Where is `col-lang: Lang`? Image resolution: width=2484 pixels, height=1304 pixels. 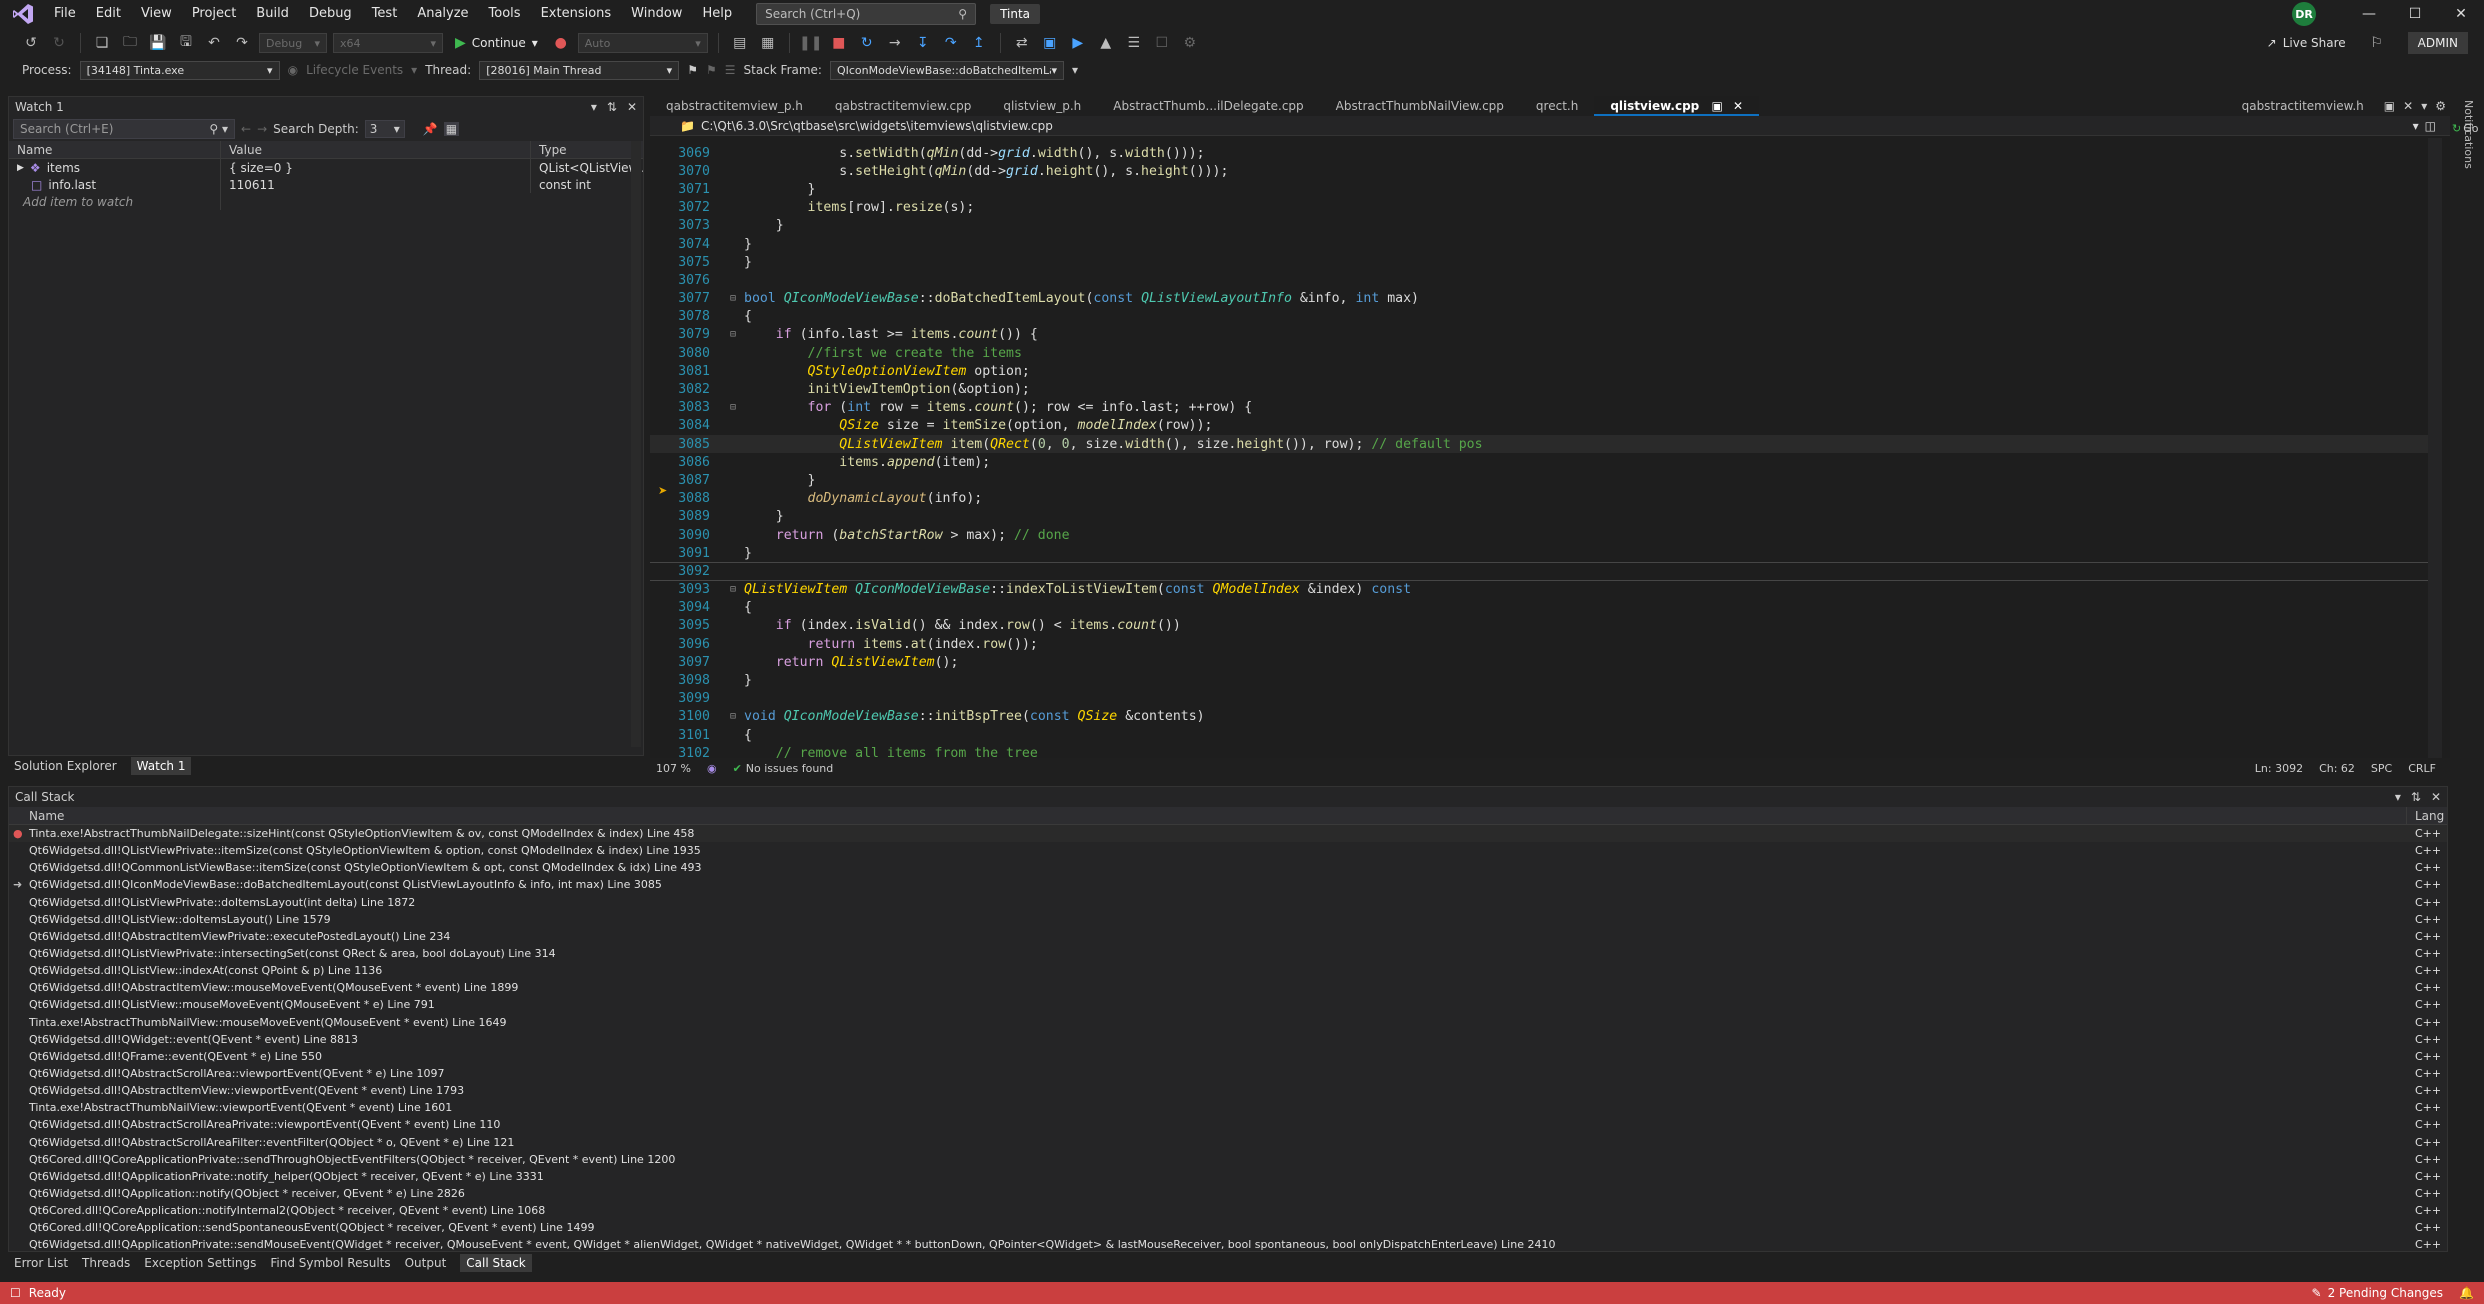
col-lang: Lang is located at coordinates (2427, 815).